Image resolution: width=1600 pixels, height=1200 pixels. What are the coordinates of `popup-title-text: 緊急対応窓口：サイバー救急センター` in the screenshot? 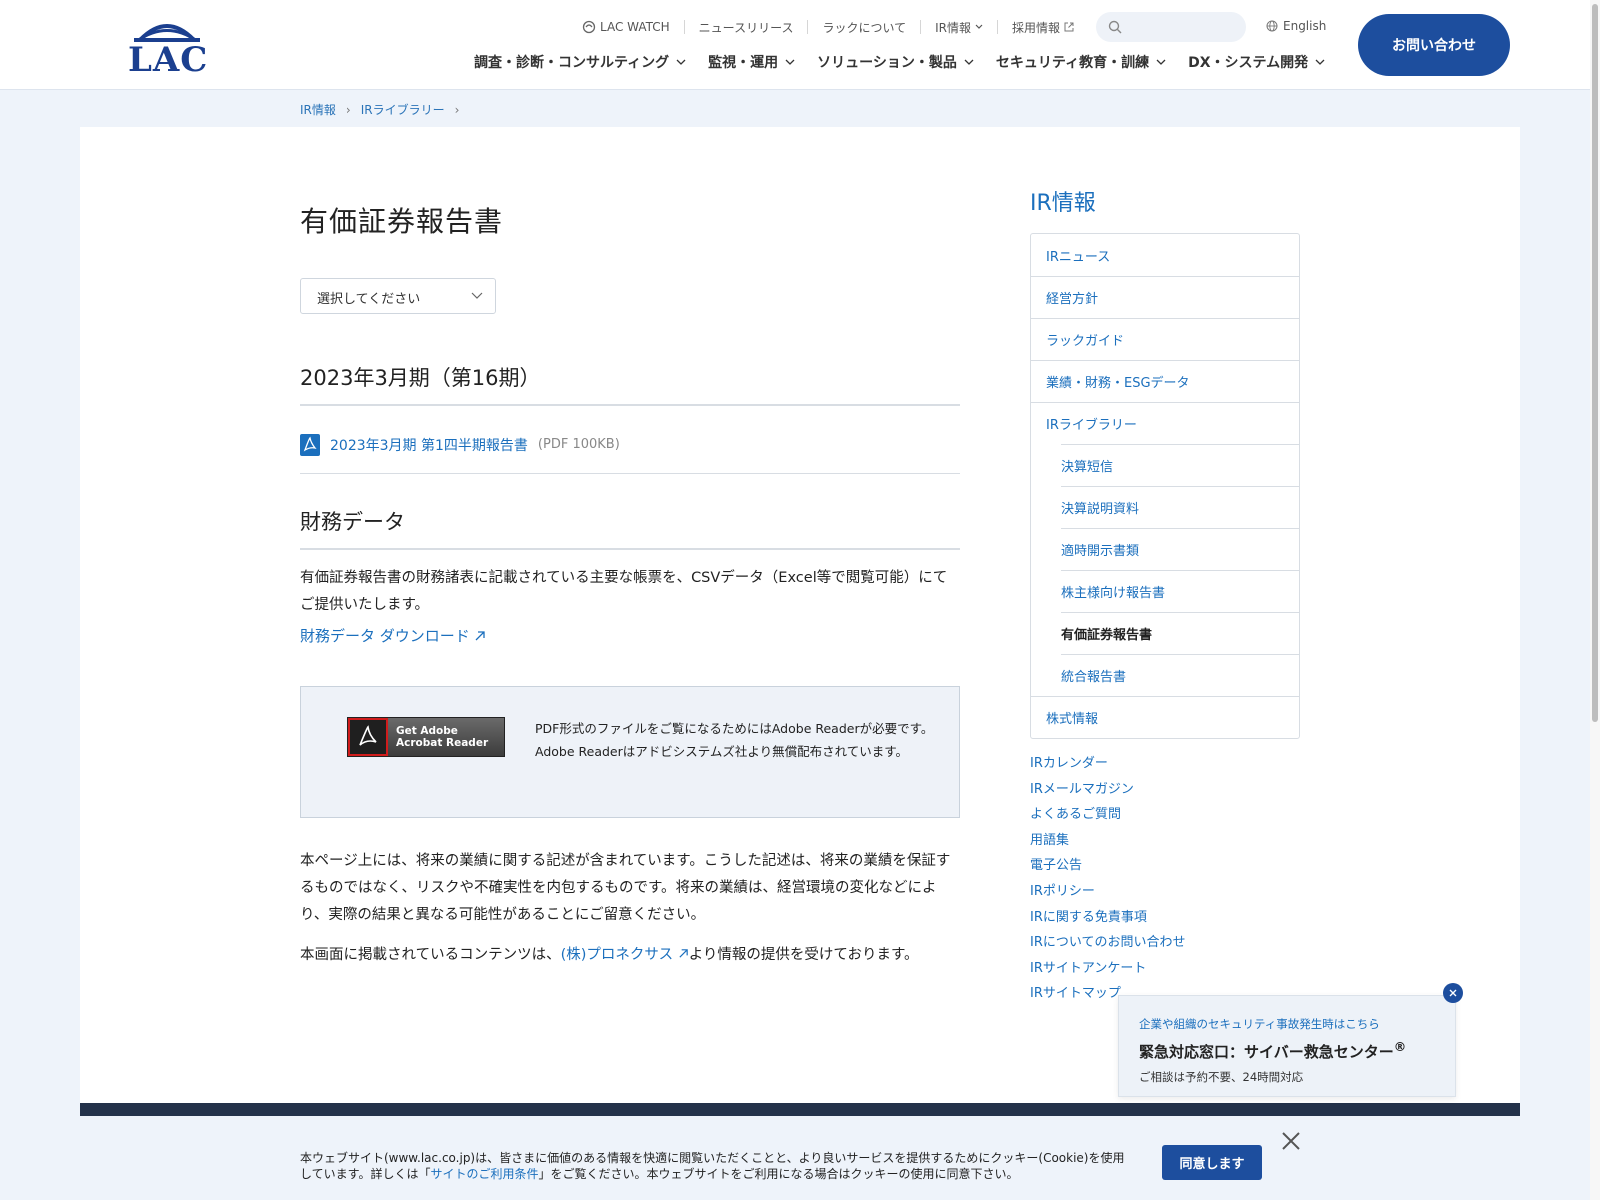 It's located at (1266, 1052).